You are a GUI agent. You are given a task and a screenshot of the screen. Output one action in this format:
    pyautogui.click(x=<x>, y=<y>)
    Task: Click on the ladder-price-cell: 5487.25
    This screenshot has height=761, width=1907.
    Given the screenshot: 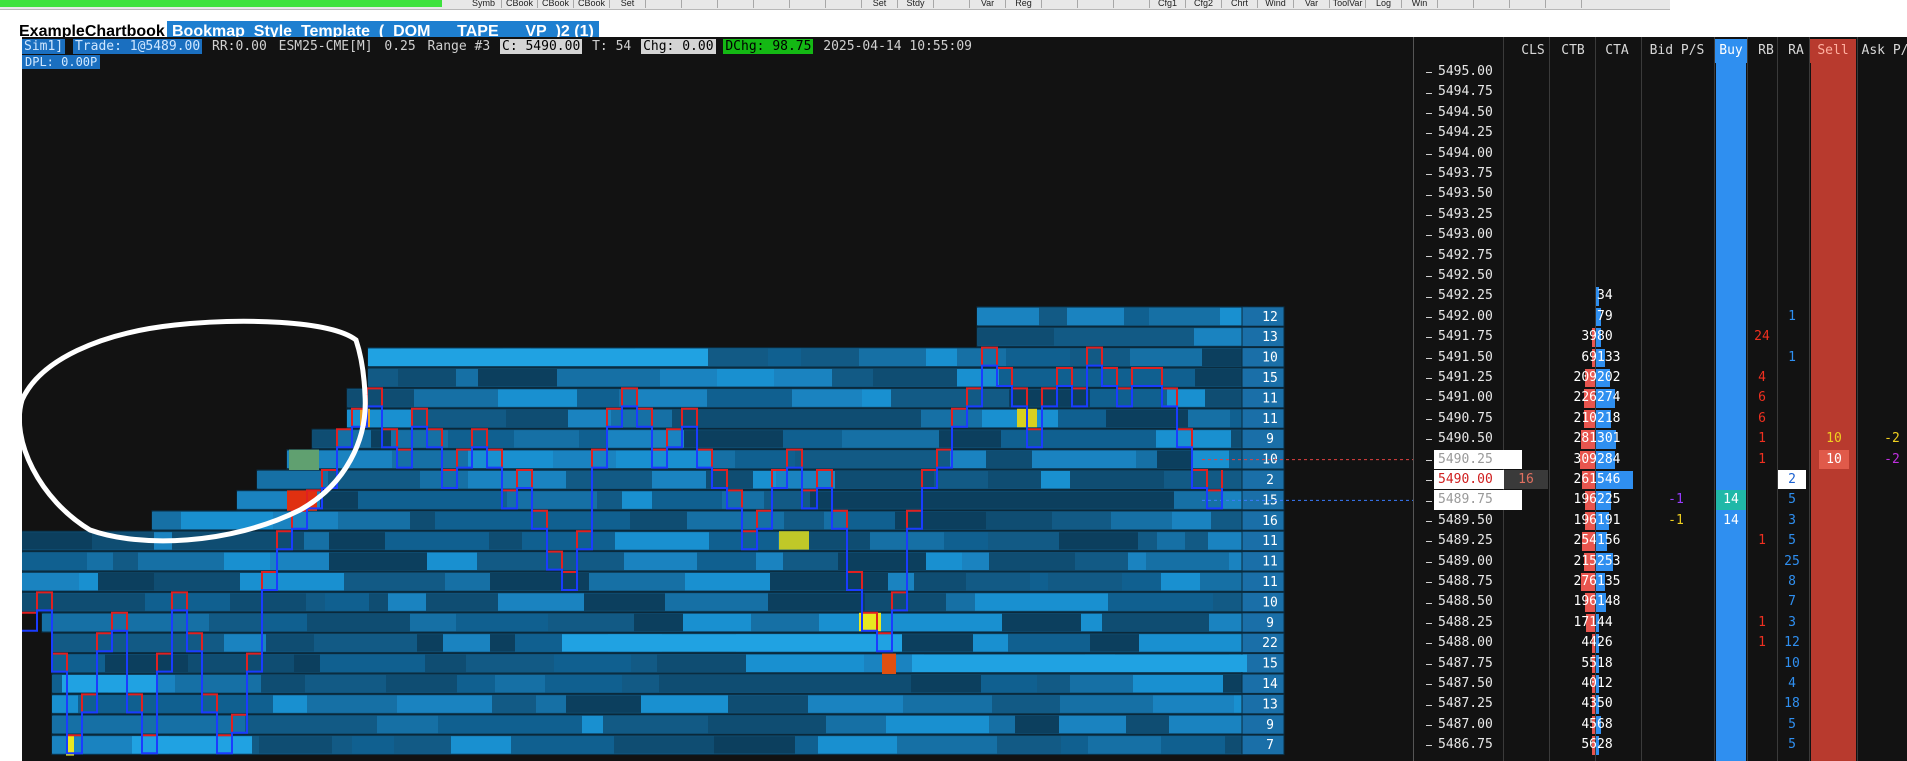 What is the action you would take?
    pyautogui.click(x=1478, y=703)
    